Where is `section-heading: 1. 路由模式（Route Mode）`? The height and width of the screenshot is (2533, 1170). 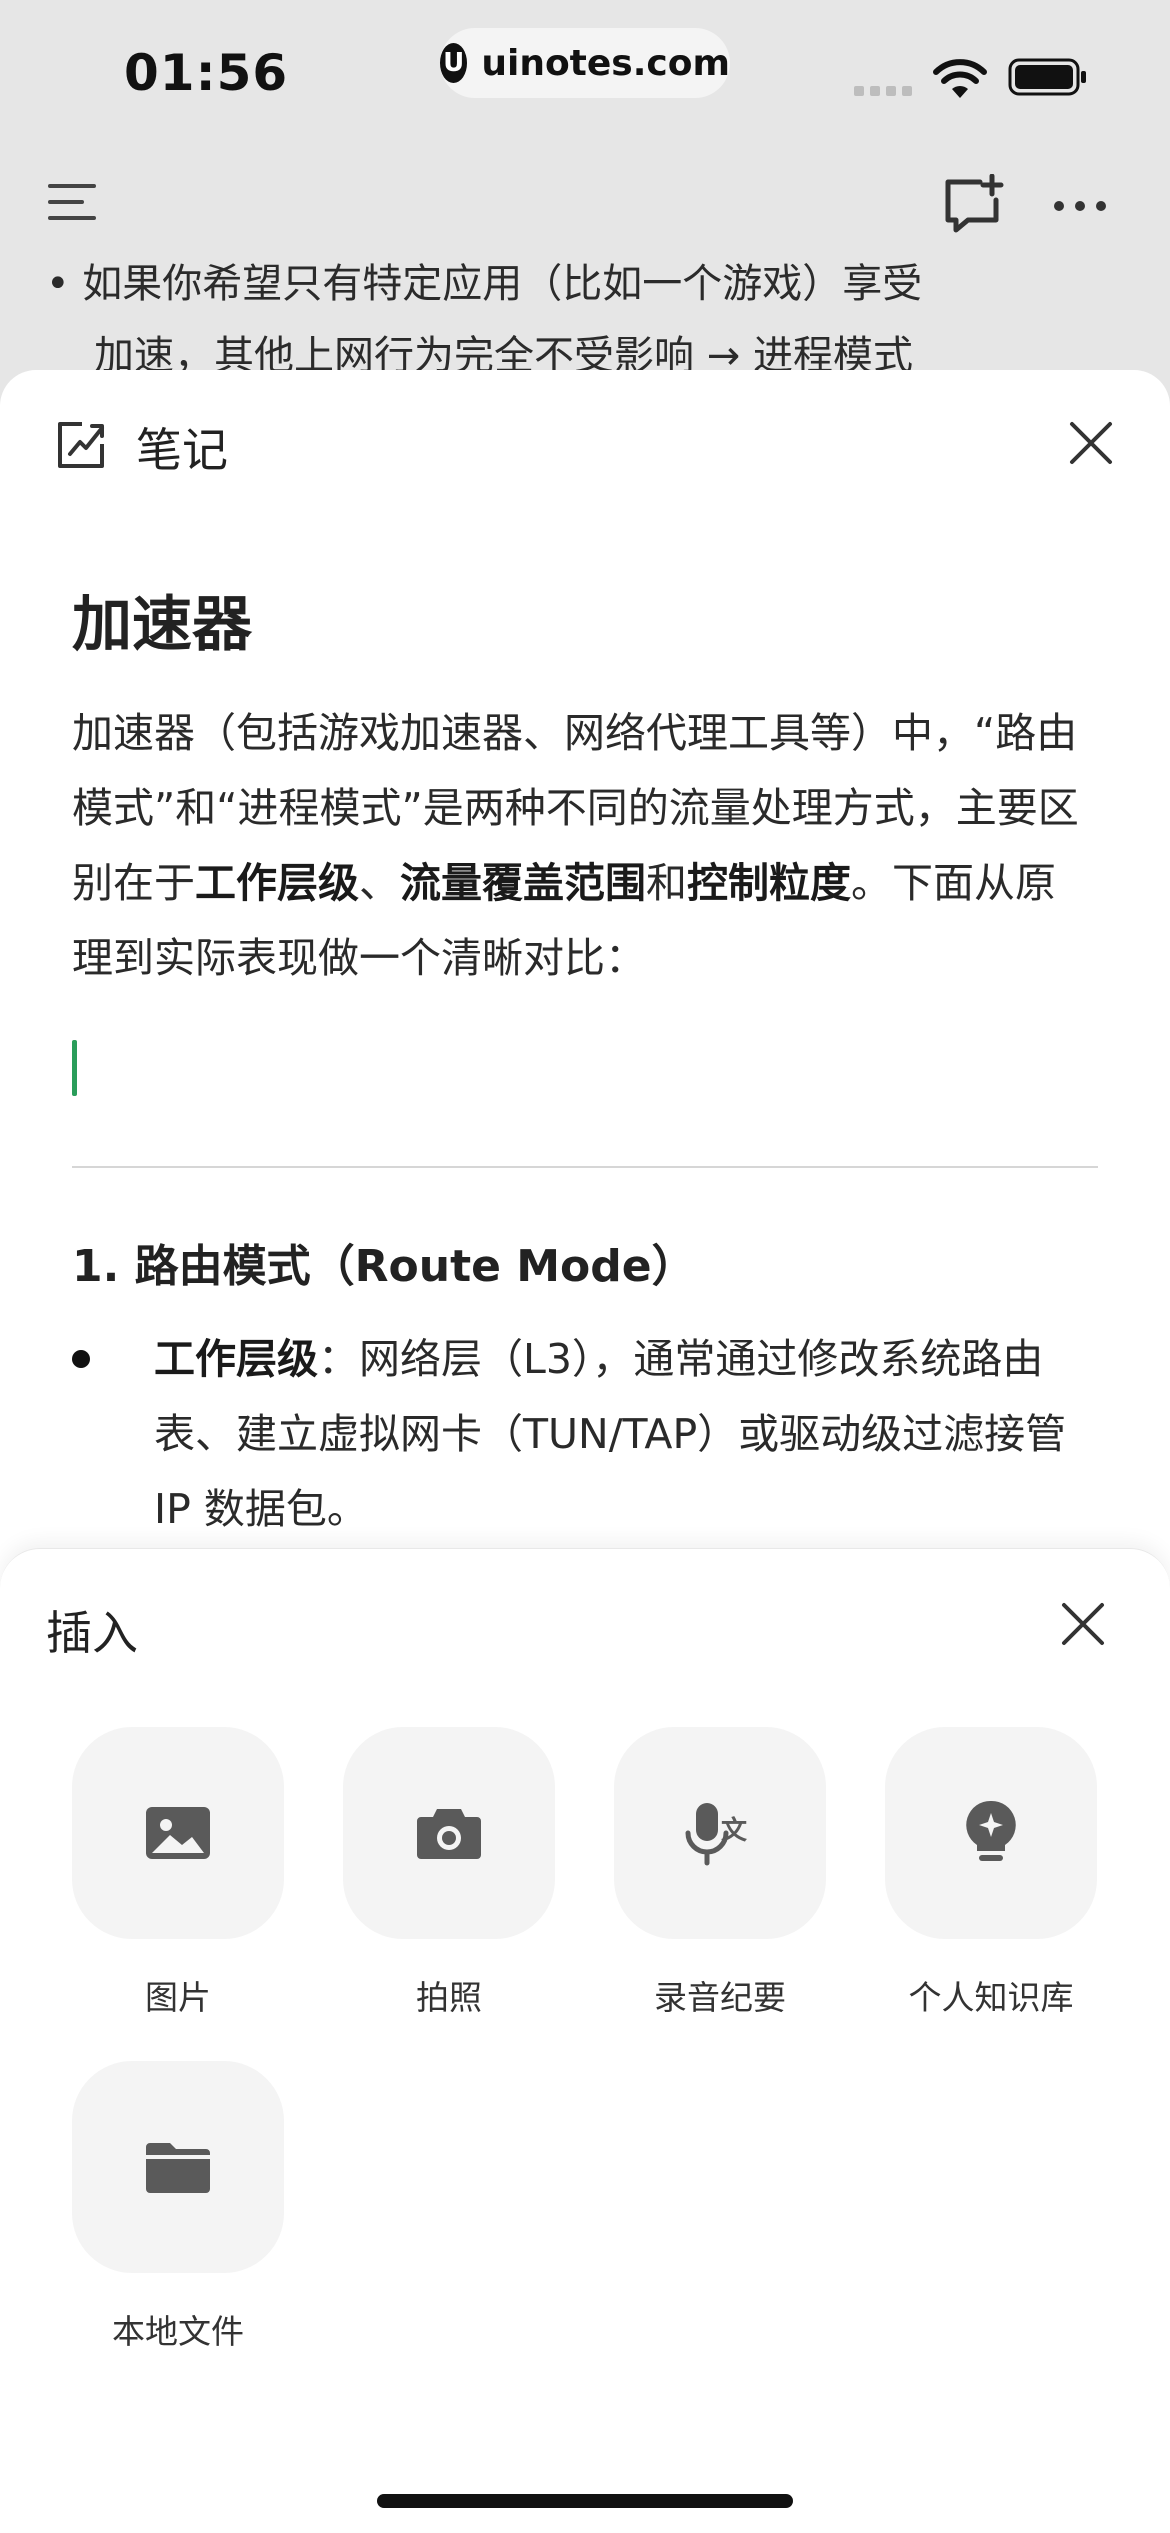 section-heading: 1. 路由模式（Route Mode） is located at coordinates (384, 1262).